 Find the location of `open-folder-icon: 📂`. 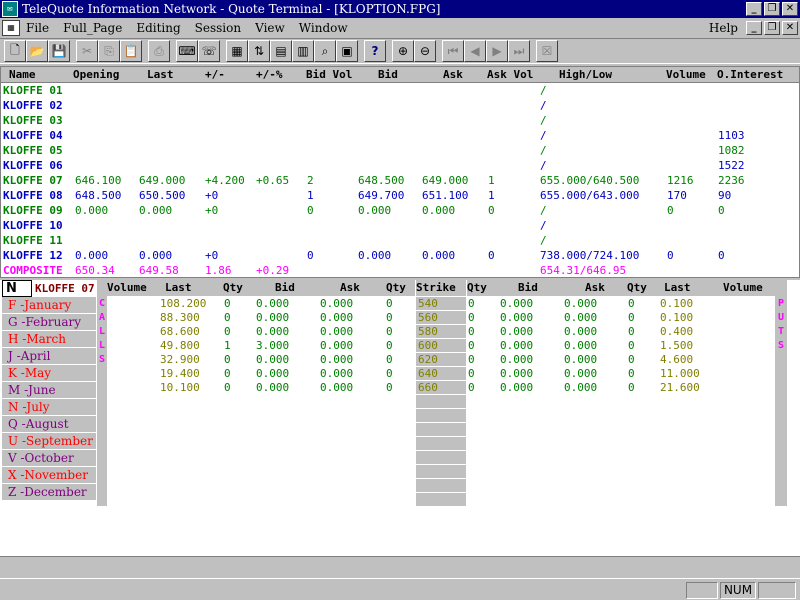

open-folder-icon: 📂 is located at coordinates (37, 51).